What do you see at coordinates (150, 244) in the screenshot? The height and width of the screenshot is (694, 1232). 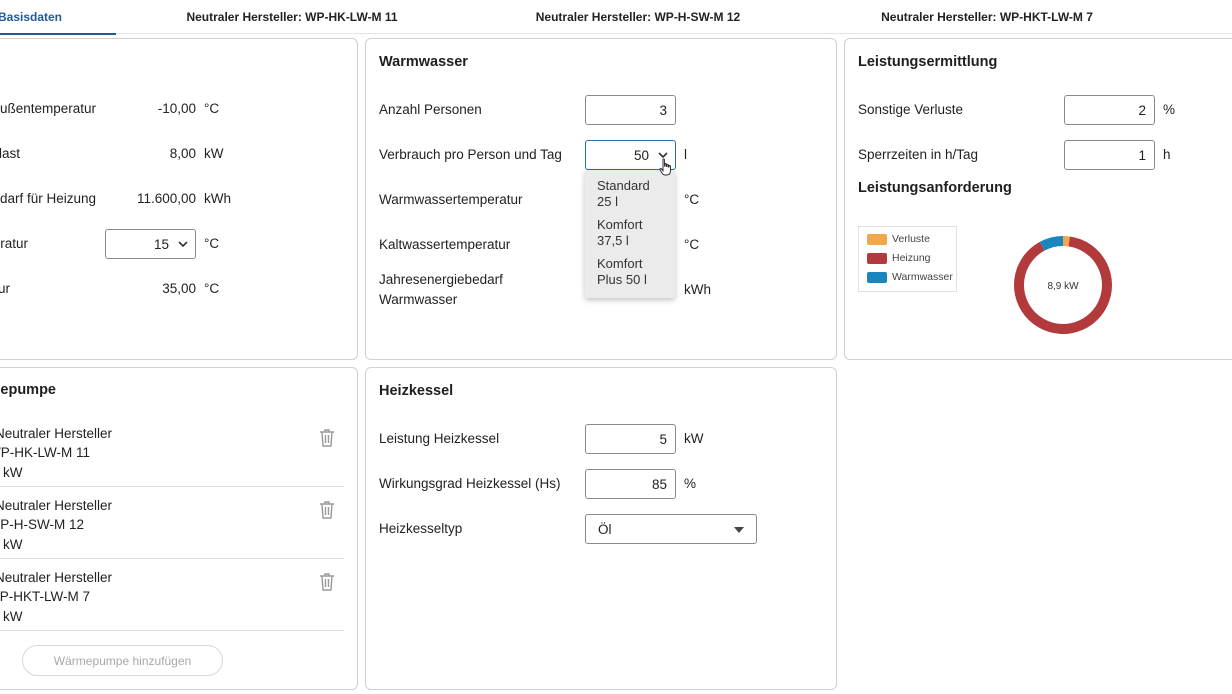 I see `heizgrenztemperatur-select: 15` at bounding box center [150, 244].